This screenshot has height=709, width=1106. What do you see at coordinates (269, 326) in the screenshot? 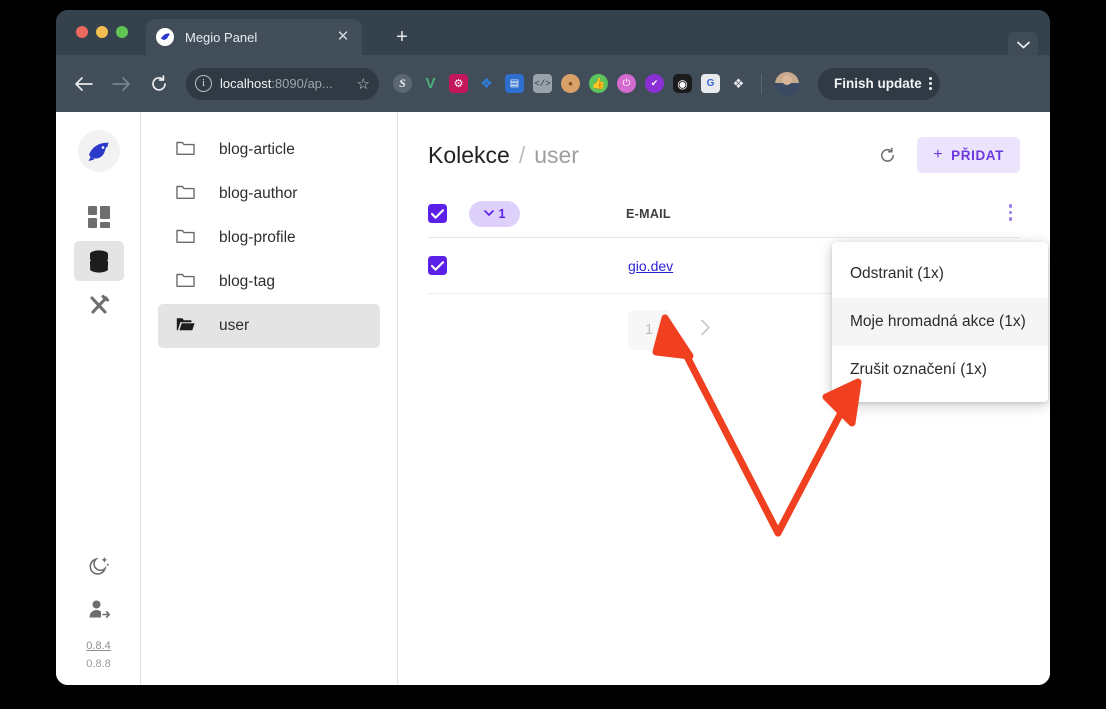
I see `collection-item-user: user` at bounding box center [269, 326].